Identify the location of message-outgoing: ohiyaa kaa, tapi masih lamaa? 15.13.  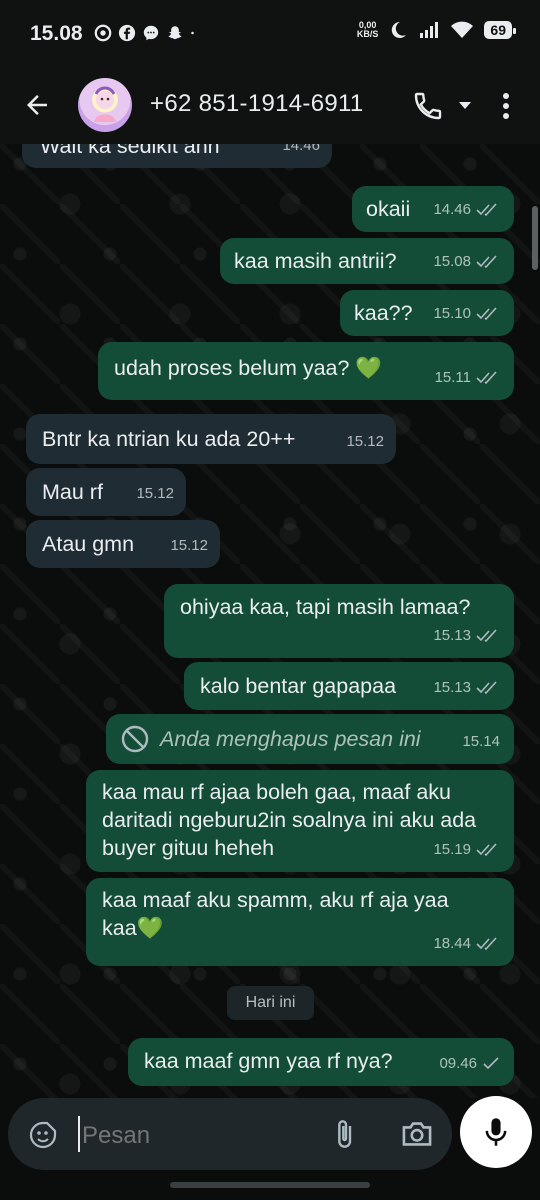
(339, 621).